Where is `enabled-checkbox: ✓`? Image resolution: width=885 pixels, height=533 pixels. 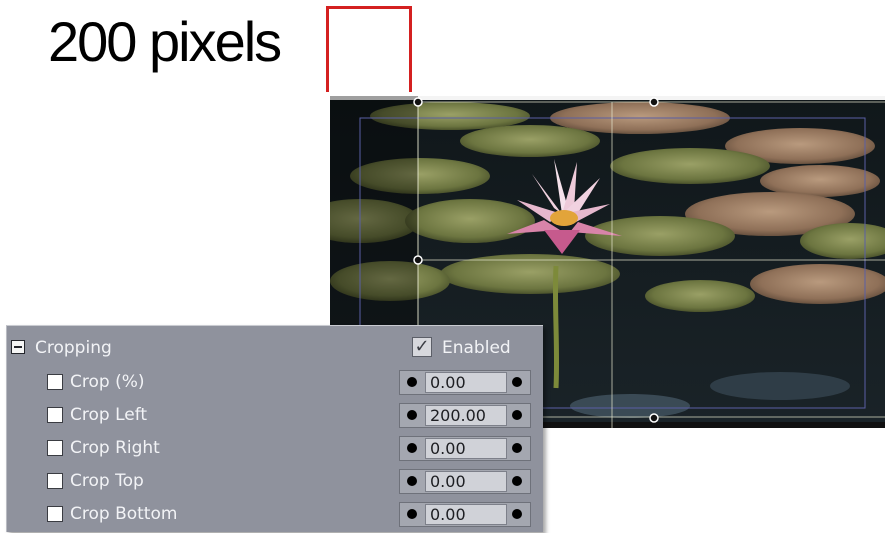 enabled-checkbox: ✓ is located at coordinates (422, 347).